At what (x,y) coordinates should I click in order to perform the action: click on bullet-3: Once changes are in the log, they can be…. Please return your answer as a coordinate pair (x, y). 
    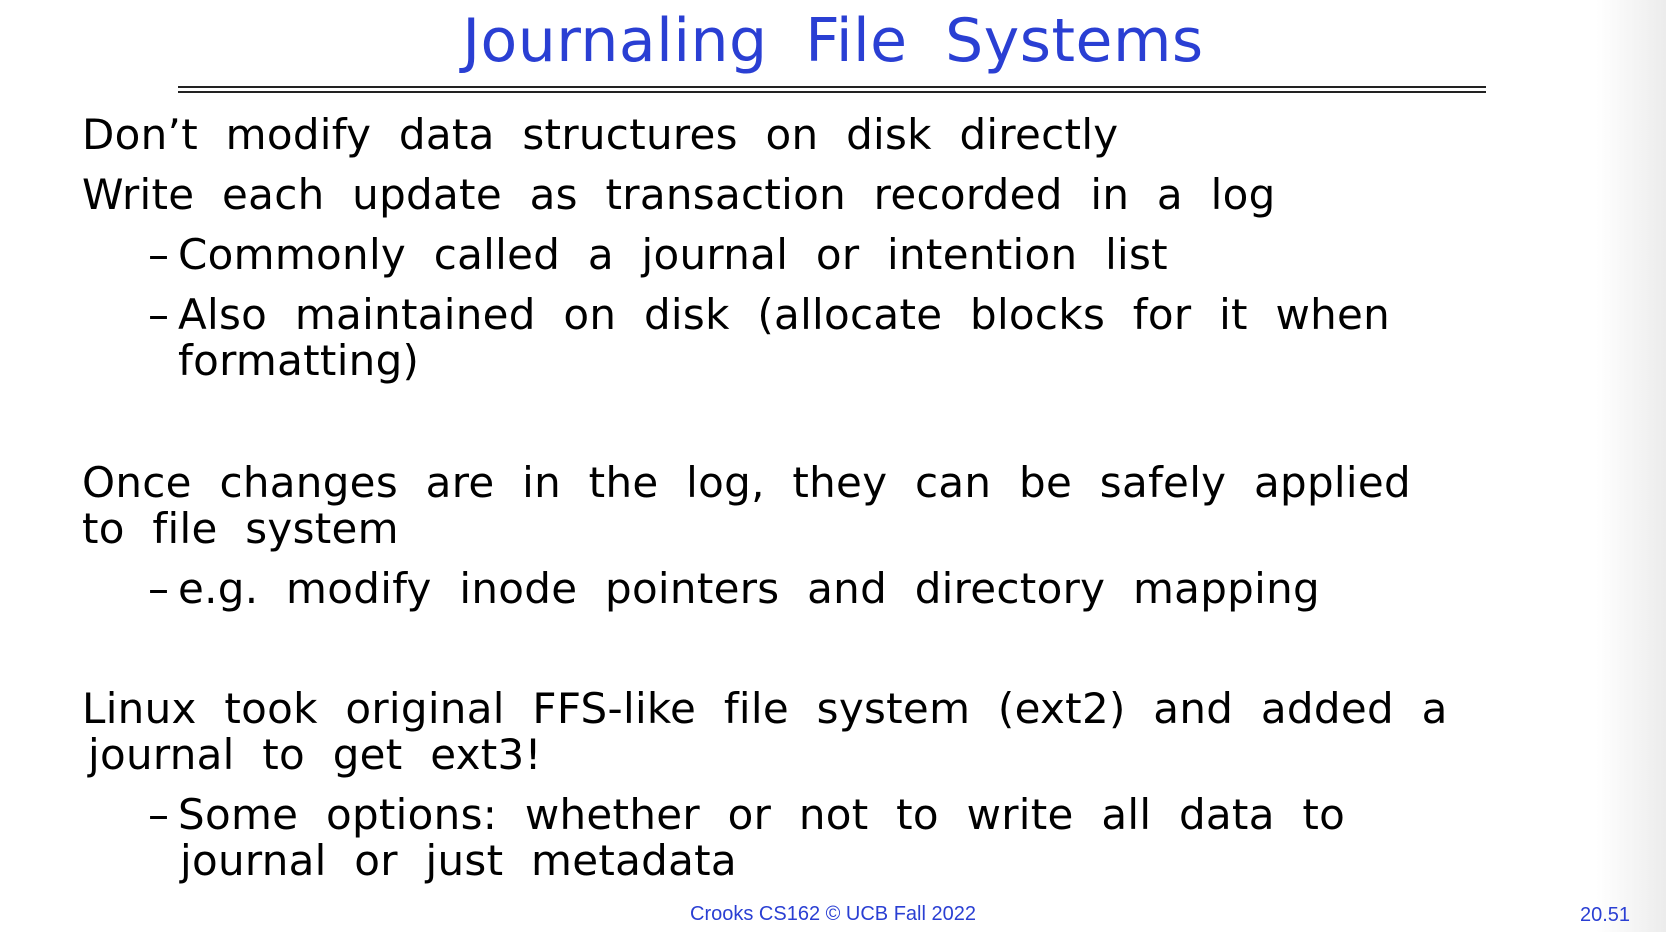
    Looking at the image, I should click on (746, 482).